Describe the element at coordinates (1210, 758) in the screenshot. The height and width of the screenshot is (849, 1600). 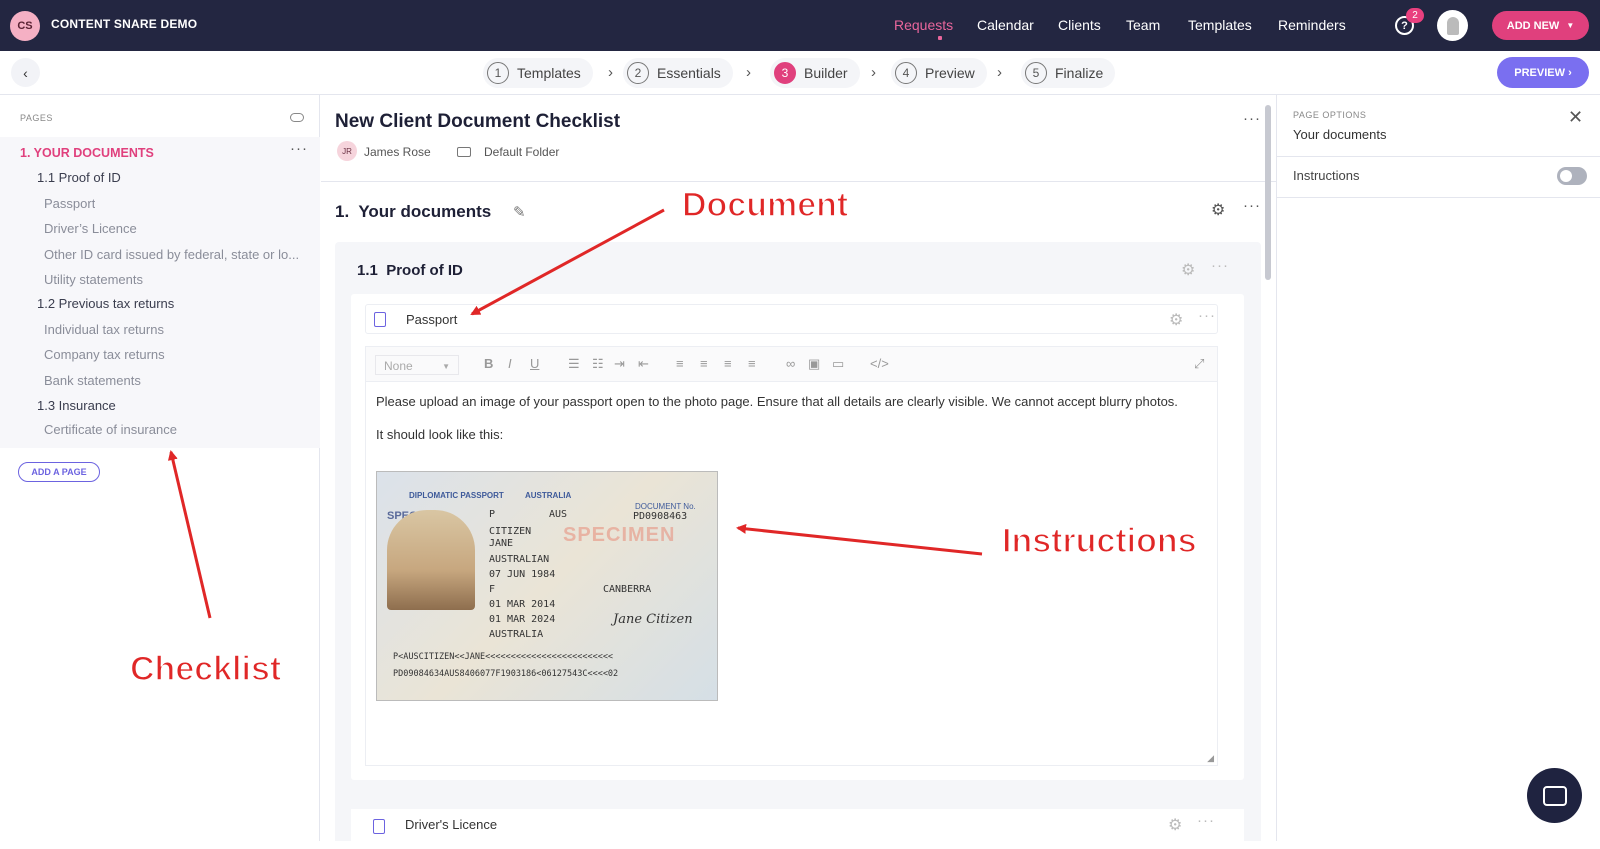
I see `resize-handle-icon: ◢` at that location.